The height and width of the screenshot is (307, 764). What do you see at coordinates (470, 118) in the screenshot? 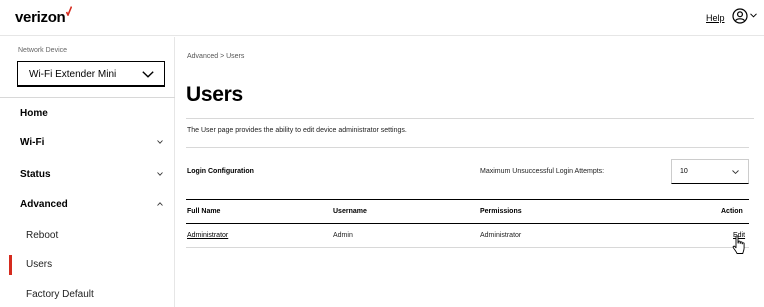
I see `title-divider` at bounding box center [470, 118].